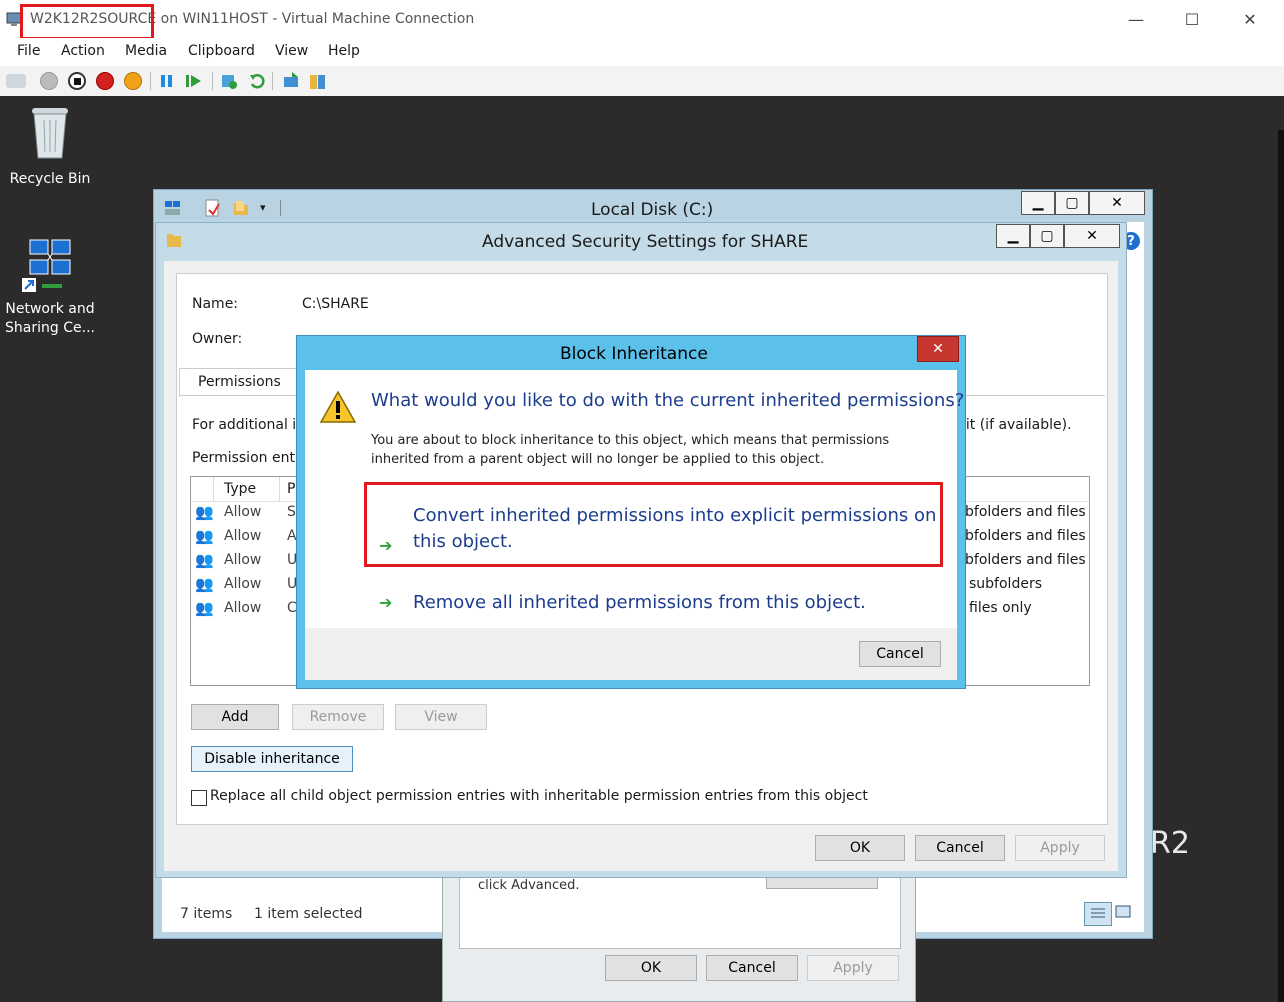  I want to click on explorer-maximize-button: ▢, so click(1072, 203).